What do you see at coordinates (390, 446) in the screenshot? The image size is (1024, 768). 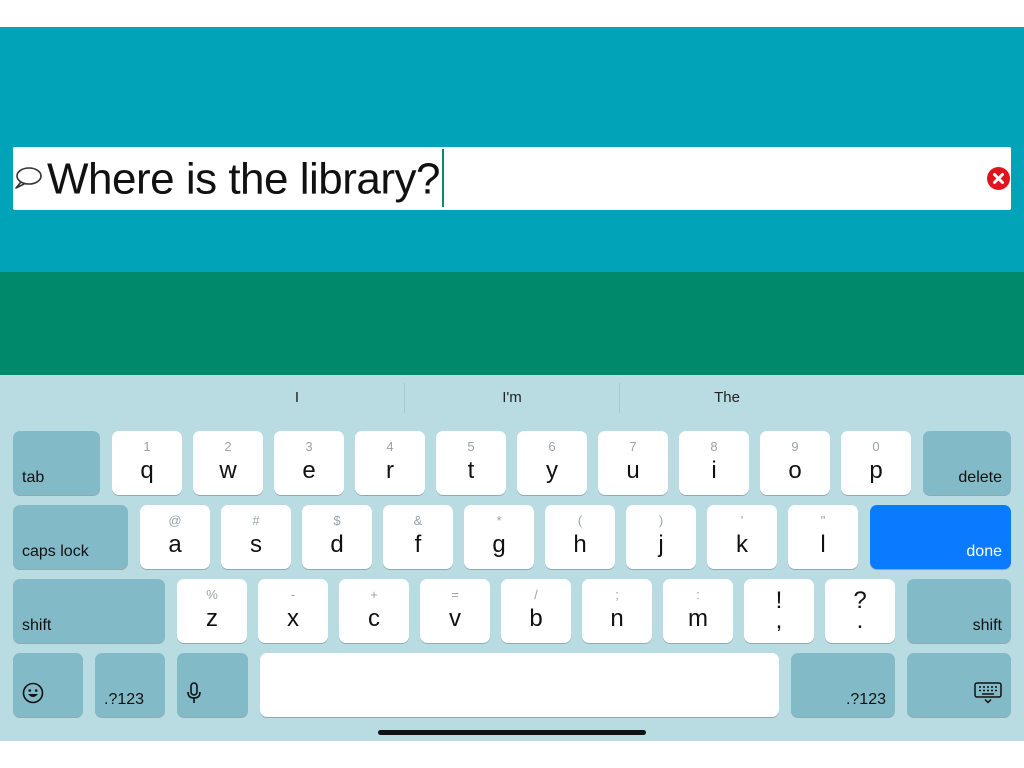 I see `key-alt: 4` at bounding box center [390, 446].